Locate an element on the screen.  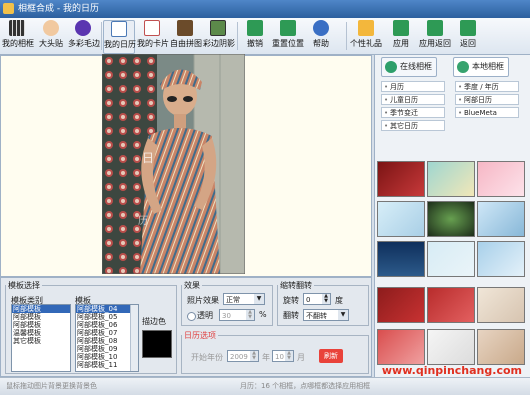
toolbar-undo-button: 撤销 is located at coordinates (255, 36).